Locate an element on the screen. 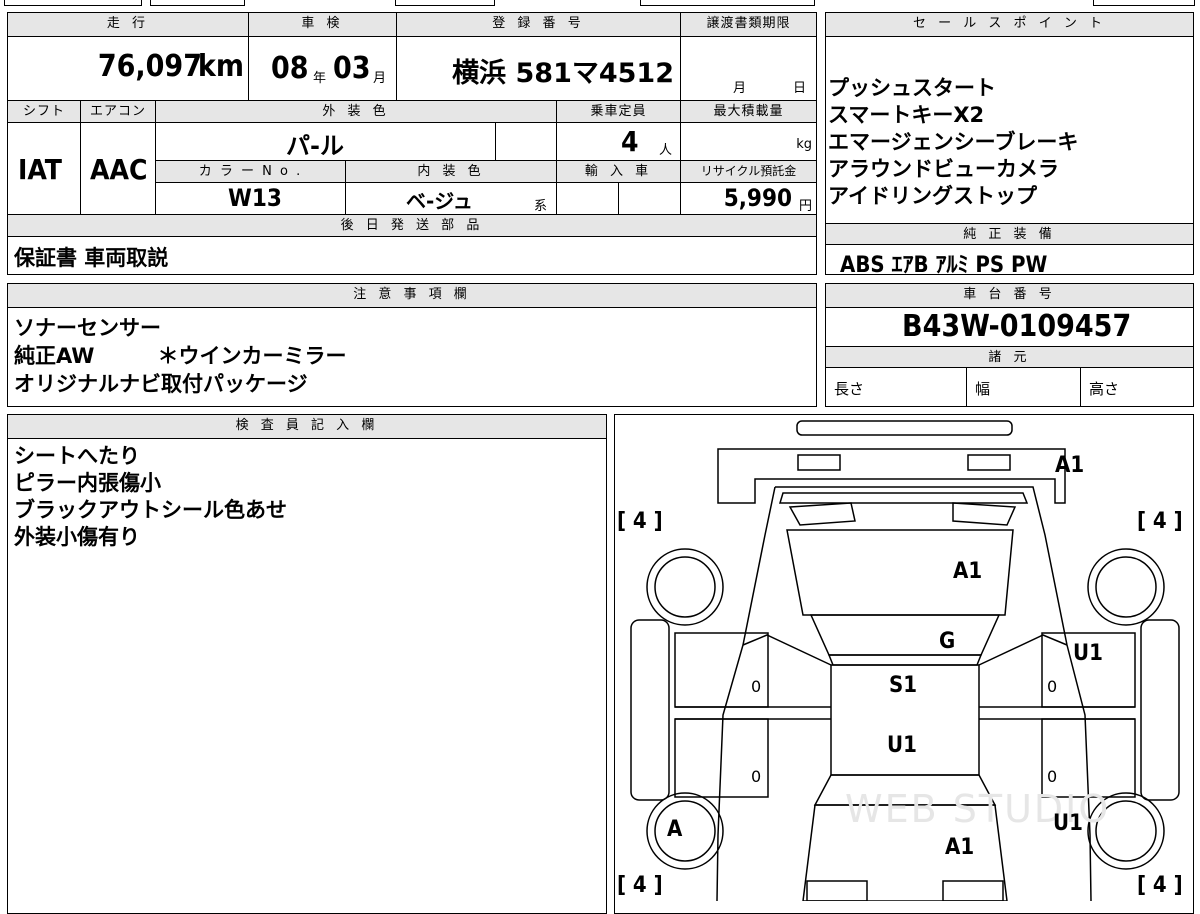 The image size is (1200, 914). mileage-value: 76,097 is located at coordinates (149, 66).